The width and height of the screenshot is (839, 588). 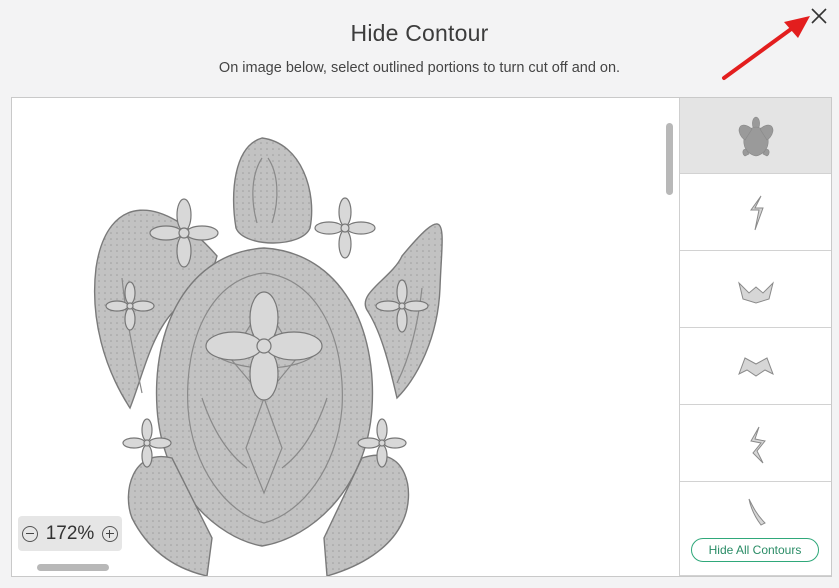 What do you see at coordinates (109, 533) in the screenshot?
I see `zoom-in-icon` at bounding box center [109, 533].